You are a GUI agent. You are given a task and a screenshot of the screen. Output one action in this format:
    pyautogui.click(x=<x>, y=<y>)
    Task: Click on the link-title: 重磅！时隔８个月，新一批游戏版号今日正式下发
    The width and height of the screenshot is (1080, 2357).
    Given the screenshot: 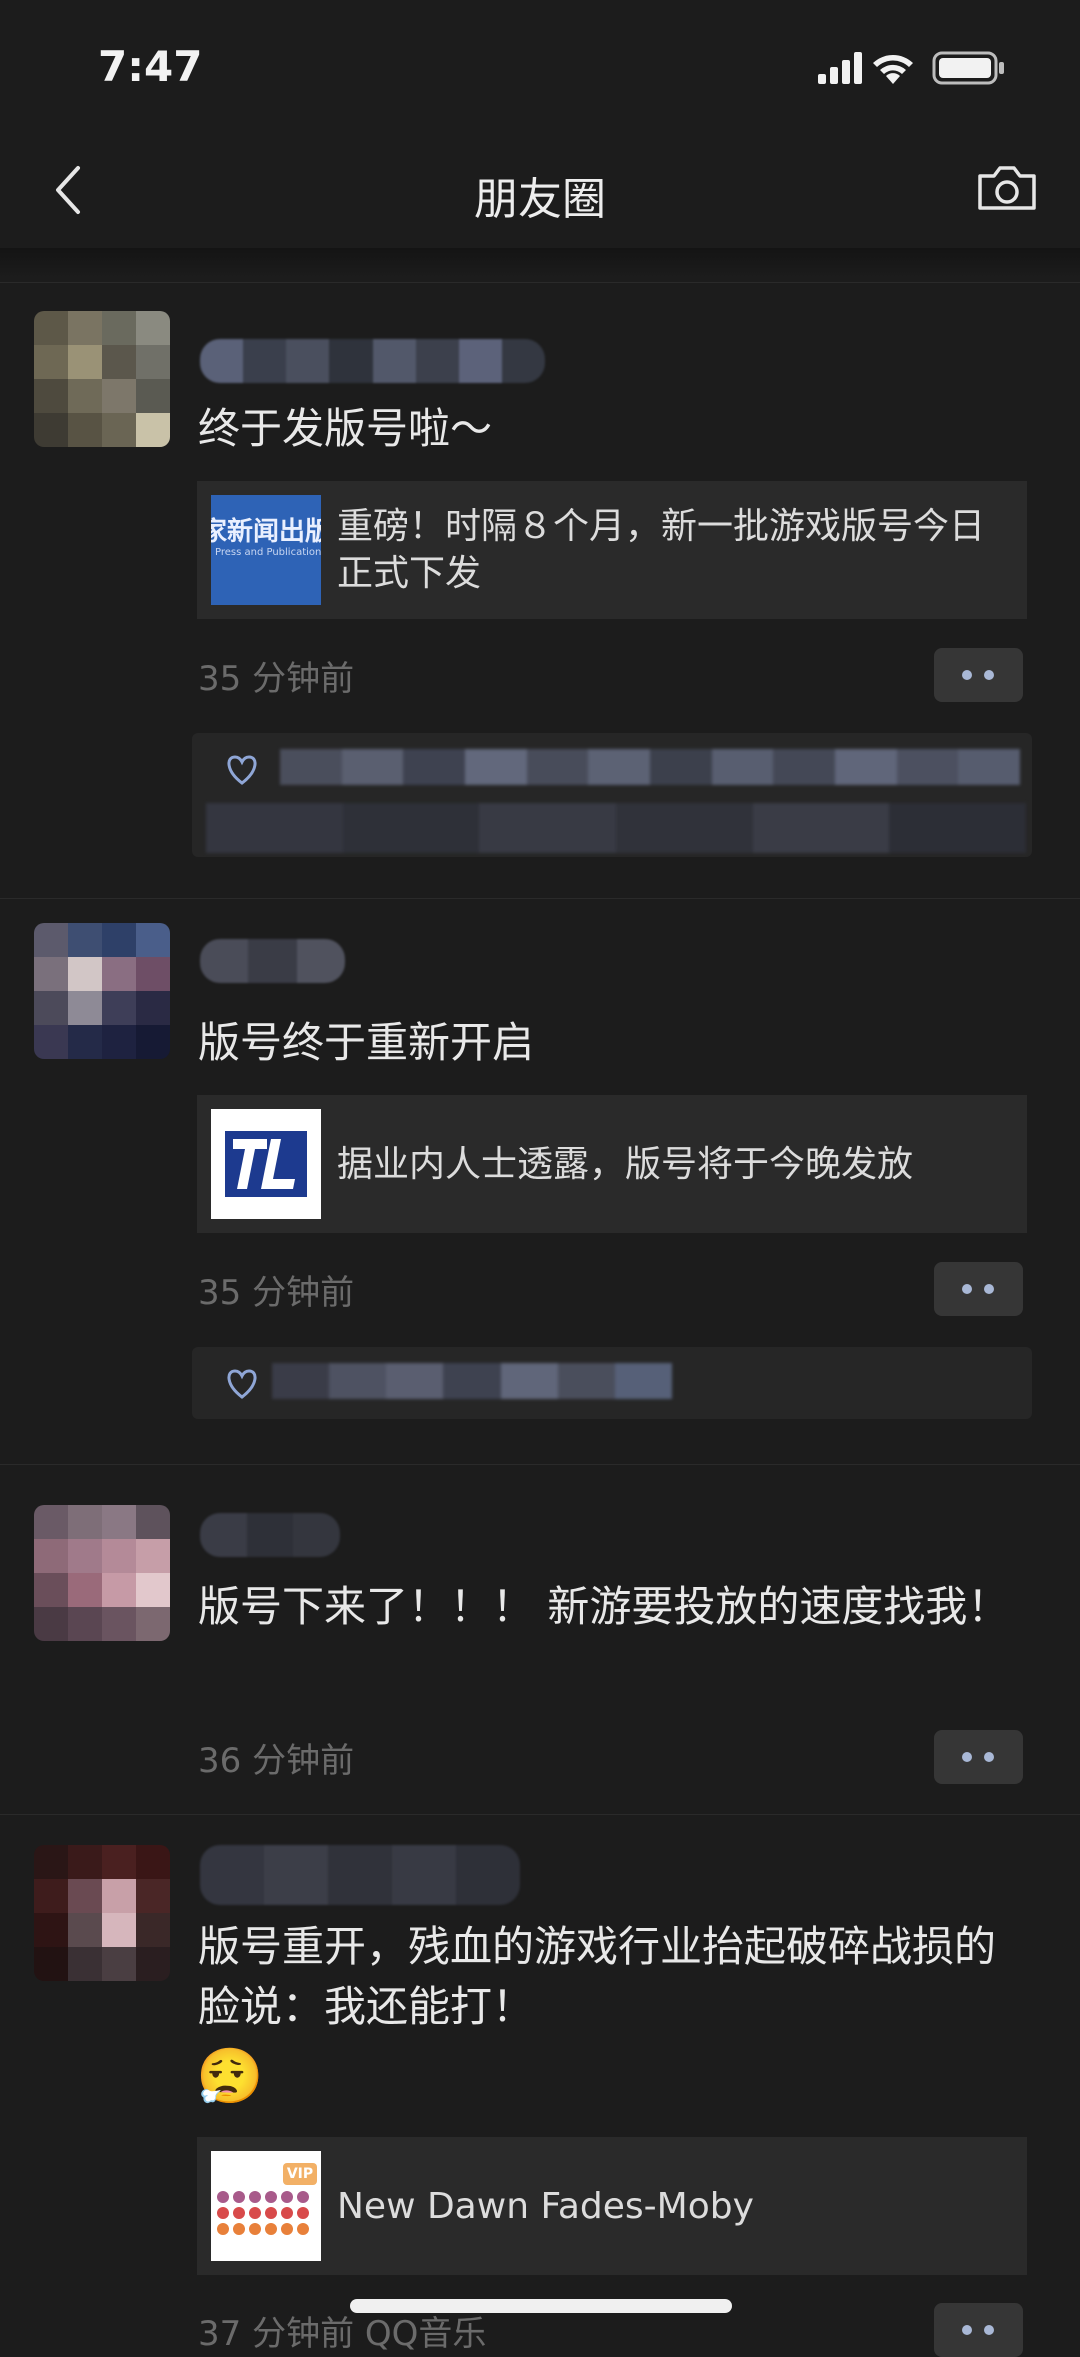 What is the action you would take?
    pyautogui.click(x=661, y=550)
    